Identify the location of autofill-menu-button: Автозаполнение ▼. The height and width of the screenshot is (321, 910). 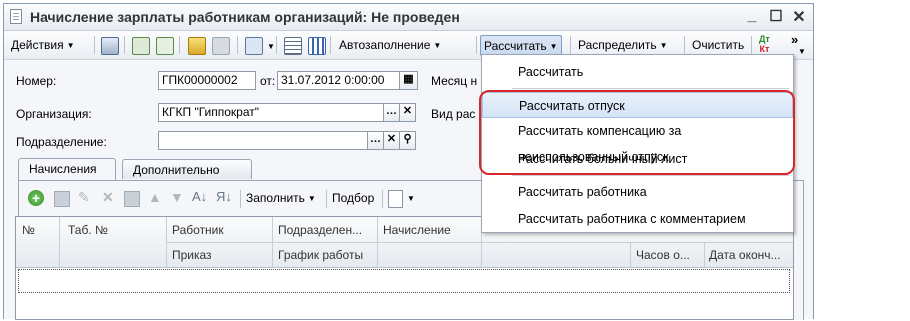
(390, 45).